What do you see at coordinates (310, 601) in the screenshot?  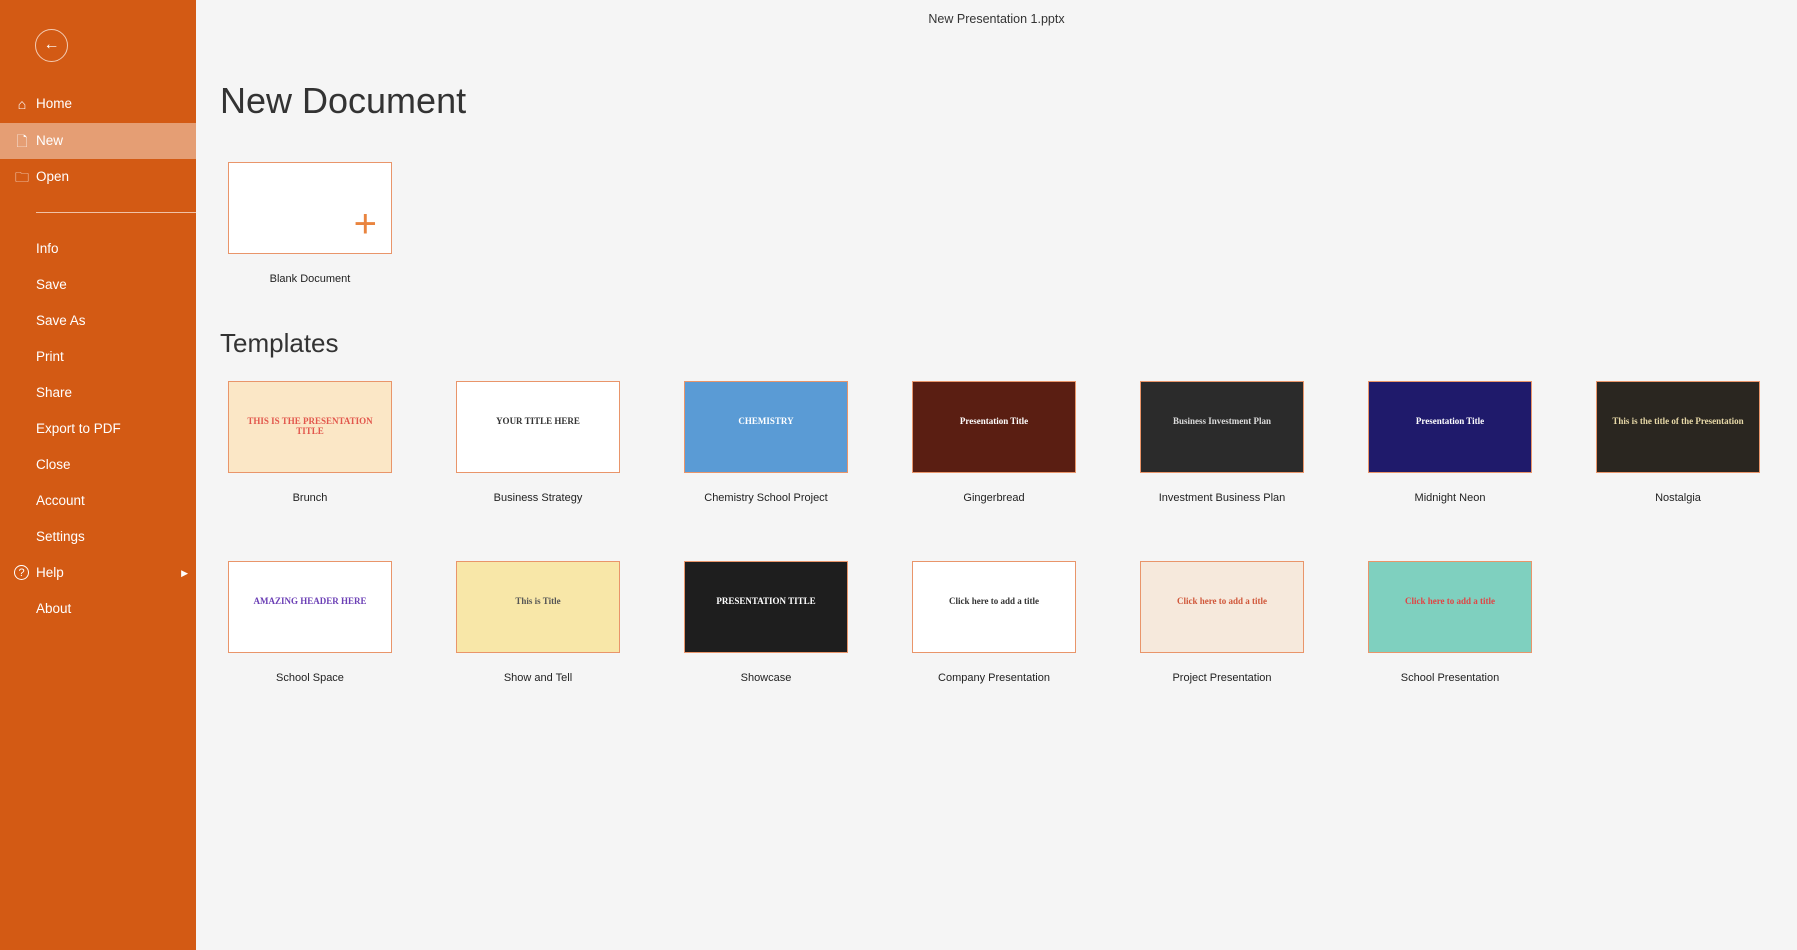 I see `thumbnail-title: AMAZING HEADER HERE` at bounding box center [310, 601].